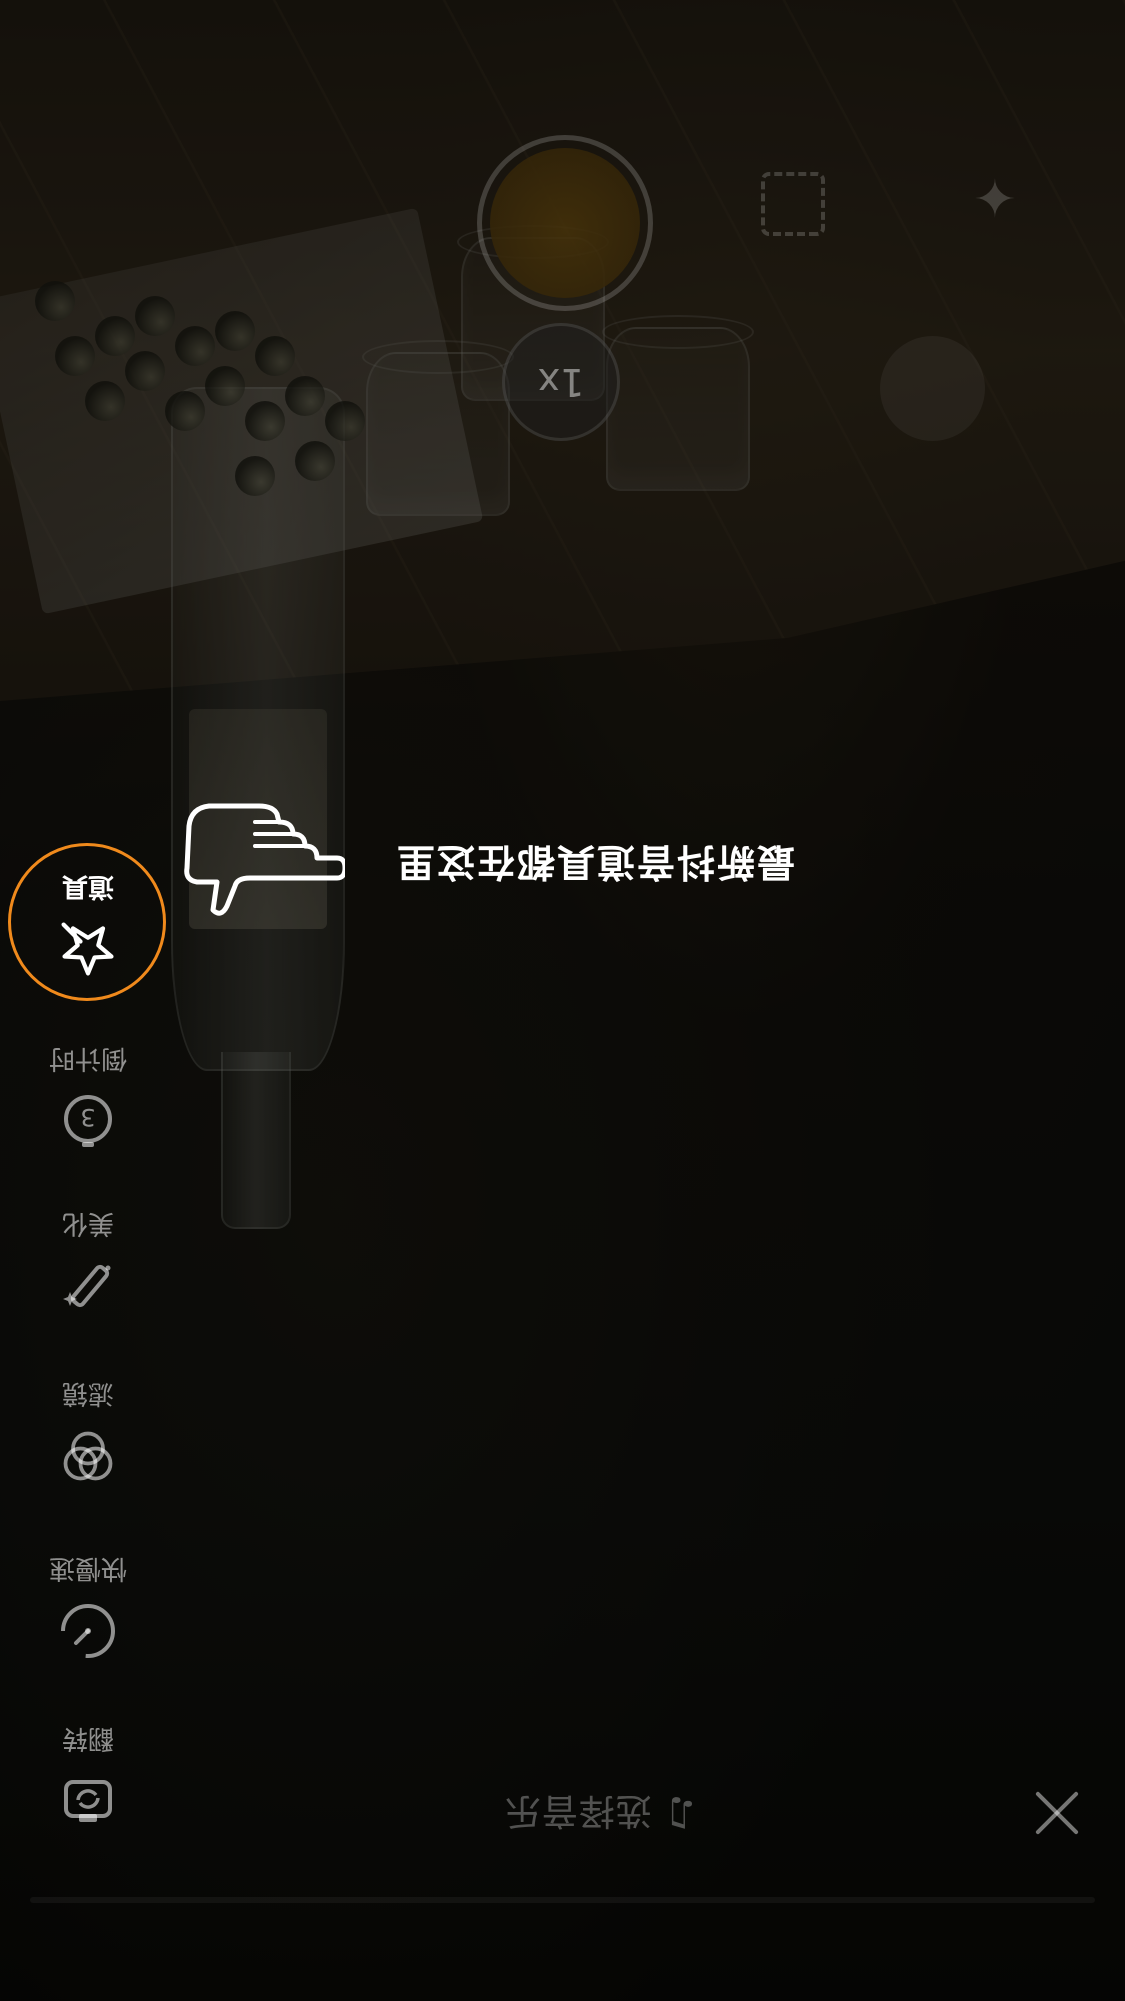  I want to click on menu-label-speed: 快慢速, so click(88, 1568).